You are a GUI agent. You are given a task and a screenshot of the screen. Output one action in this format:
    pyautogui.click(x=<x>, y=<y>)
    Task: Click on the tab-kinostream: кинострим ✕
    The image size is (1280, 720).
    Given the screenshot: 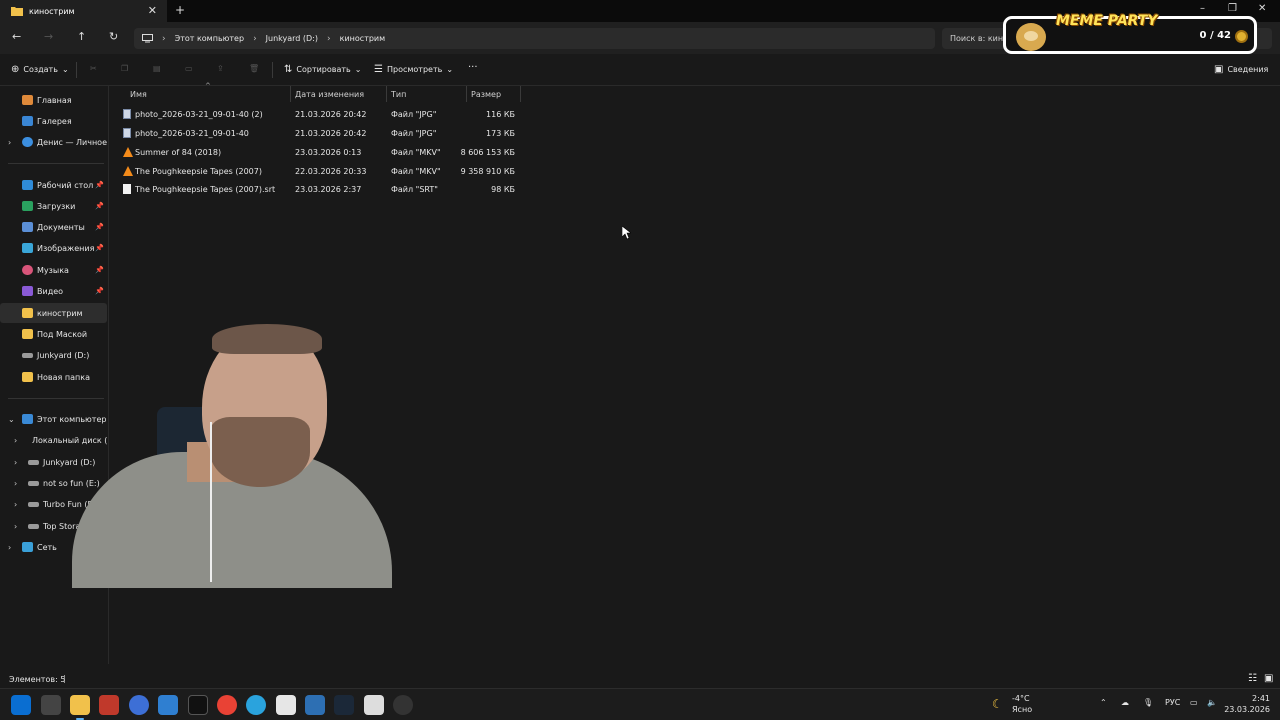 What is the action you would take?
    pyautogui.click(x=83, y=11)
    